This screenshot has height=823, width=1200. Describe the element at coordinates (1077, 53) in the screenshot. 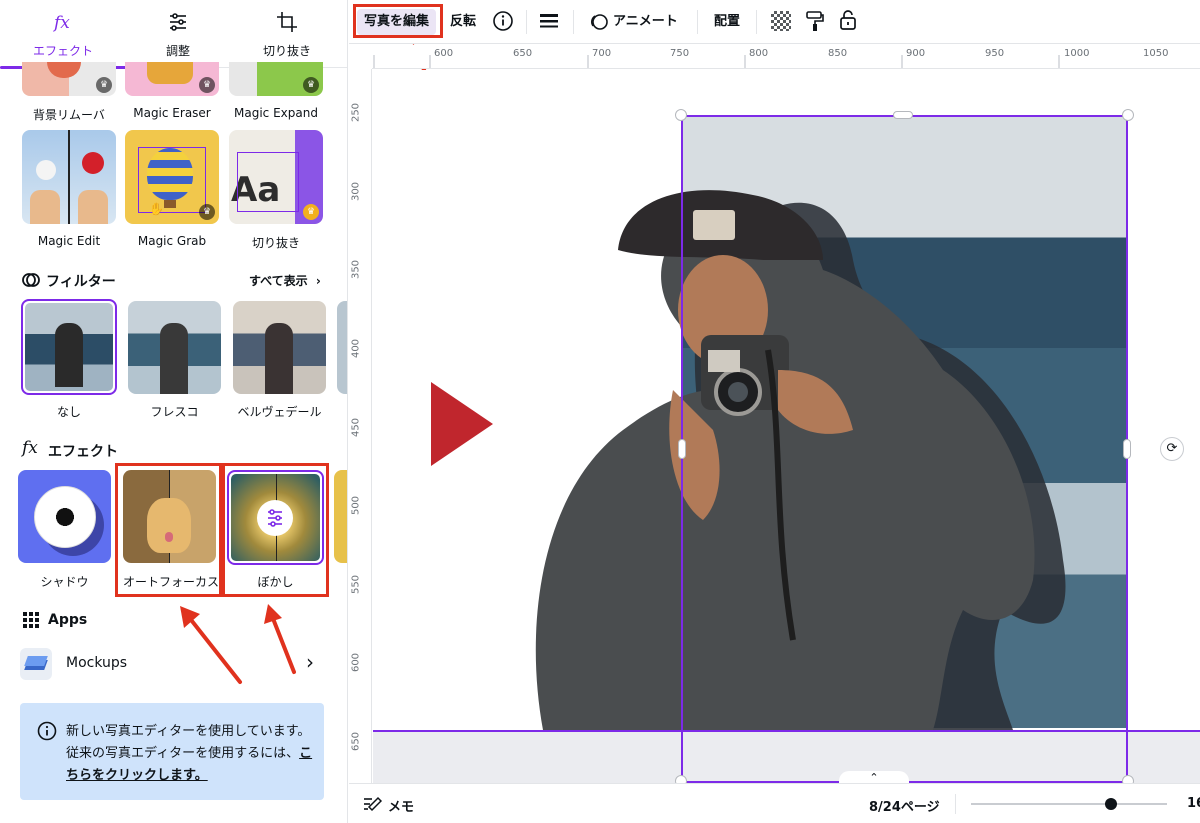

I see `ruler-label: 1000` at that location.